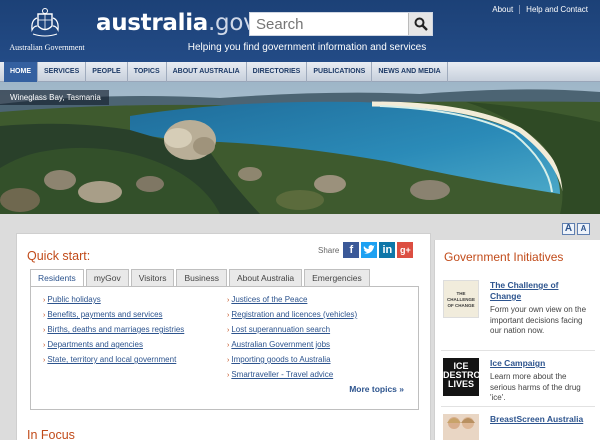  I want to click on challenge-of-change-thumbnail: THE CHALLENGE OF CHANGE, so click(461, 299).